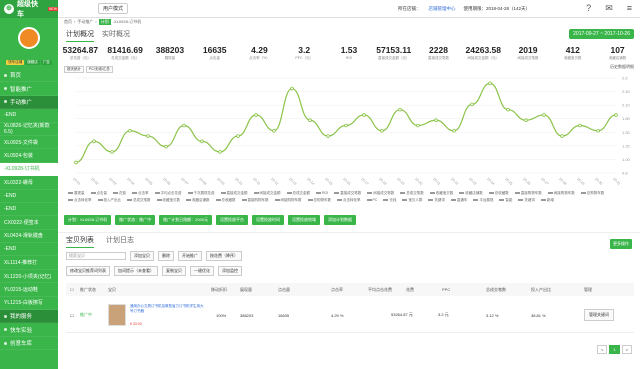 The image size is (640, 369). I want to click on plan-action-button: 设置投放平台, so click(232, 220).